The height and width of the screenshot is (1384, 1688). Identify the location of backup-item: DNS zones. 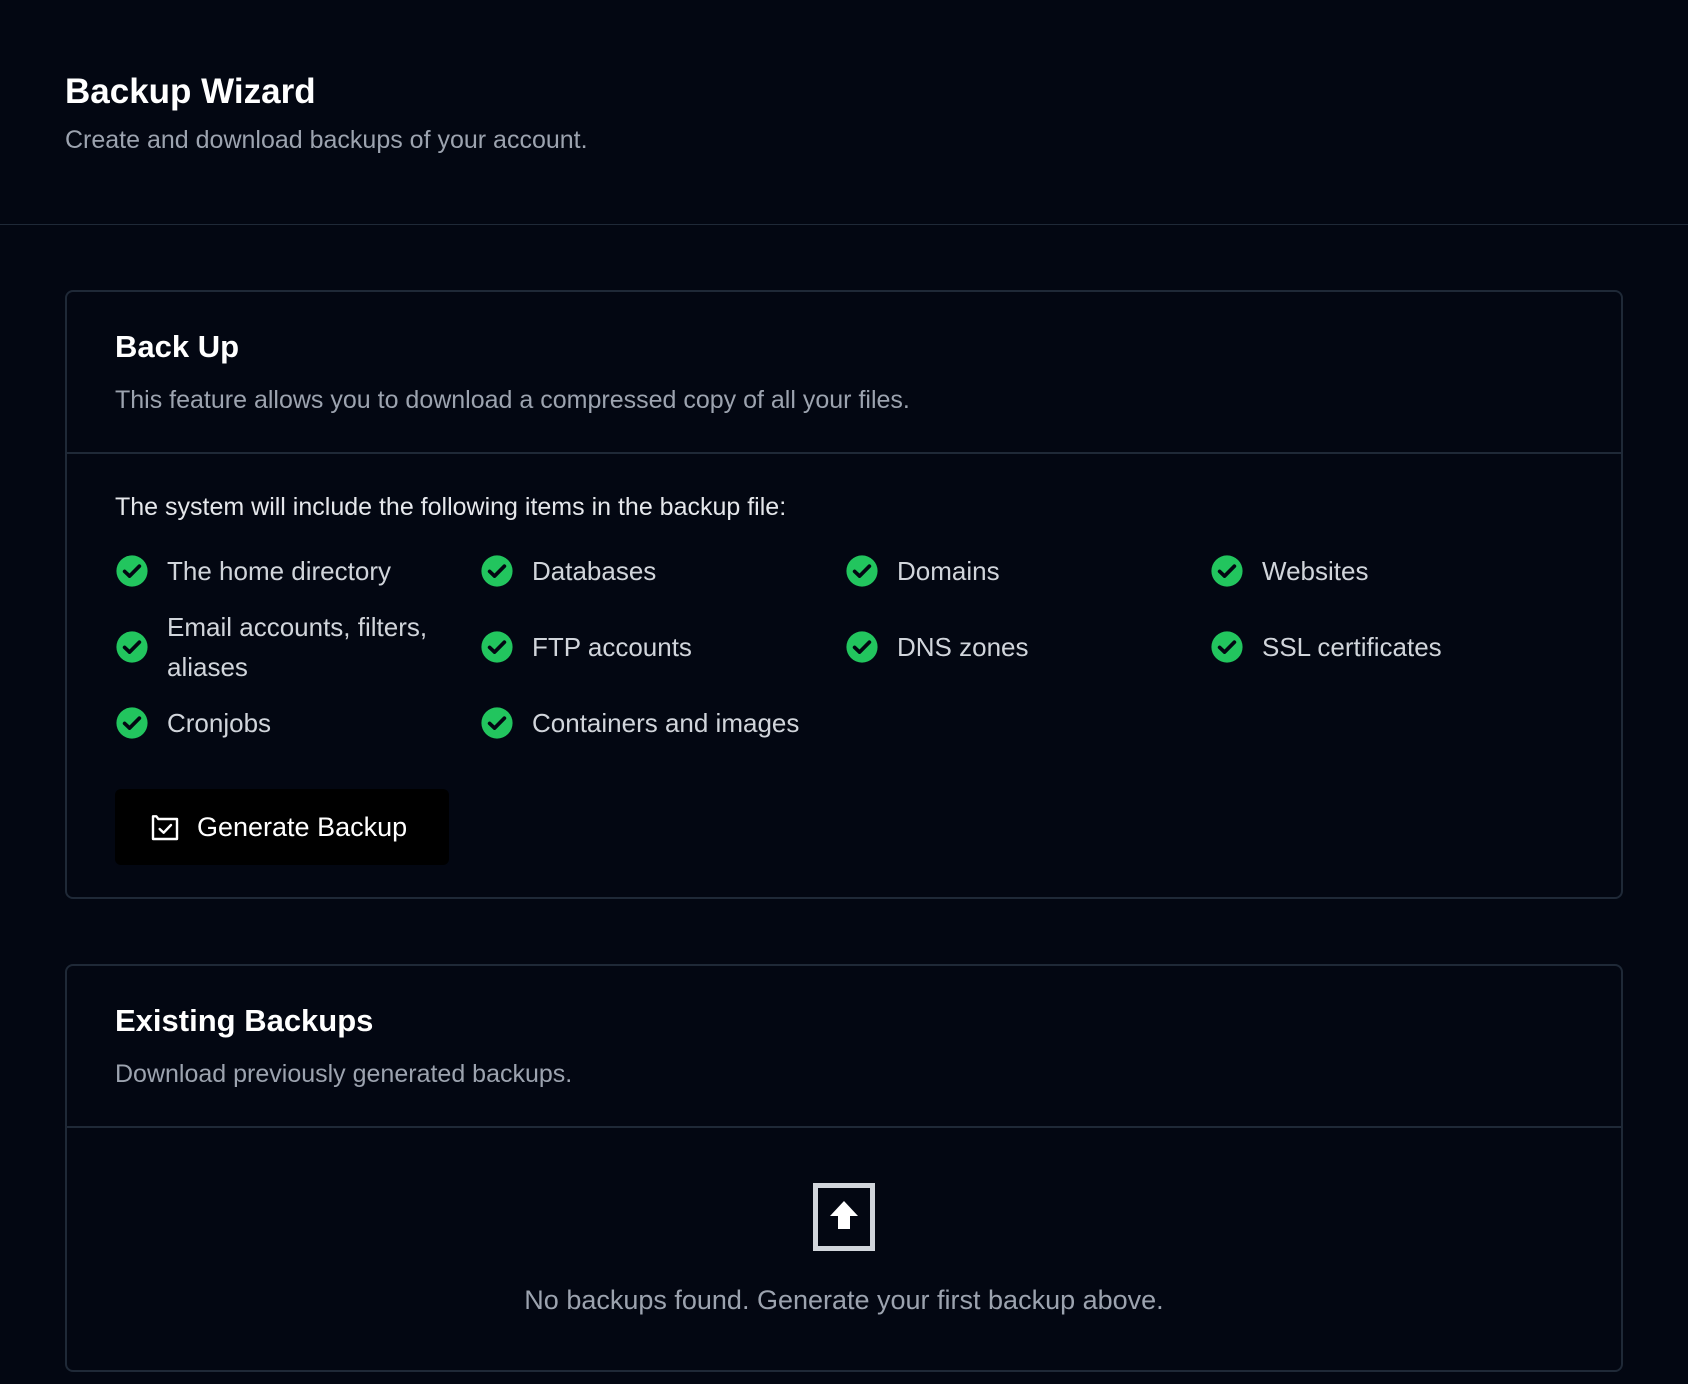
(1027, 647).